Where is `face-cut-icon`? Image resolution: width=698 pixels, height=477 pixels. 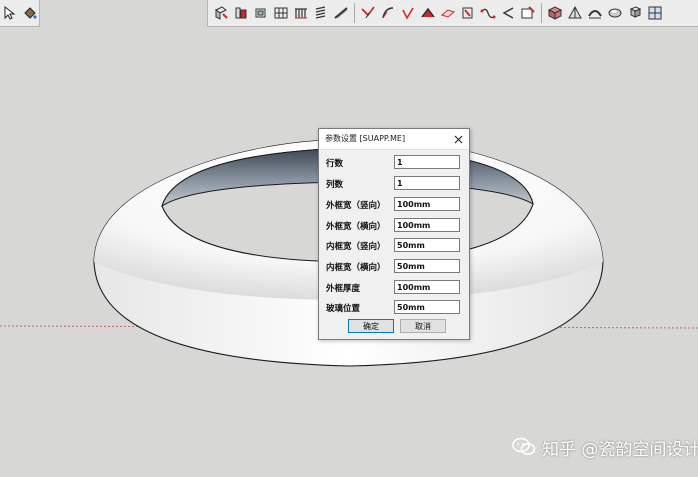
face-cut-icon is located at coordinates (467, 13).